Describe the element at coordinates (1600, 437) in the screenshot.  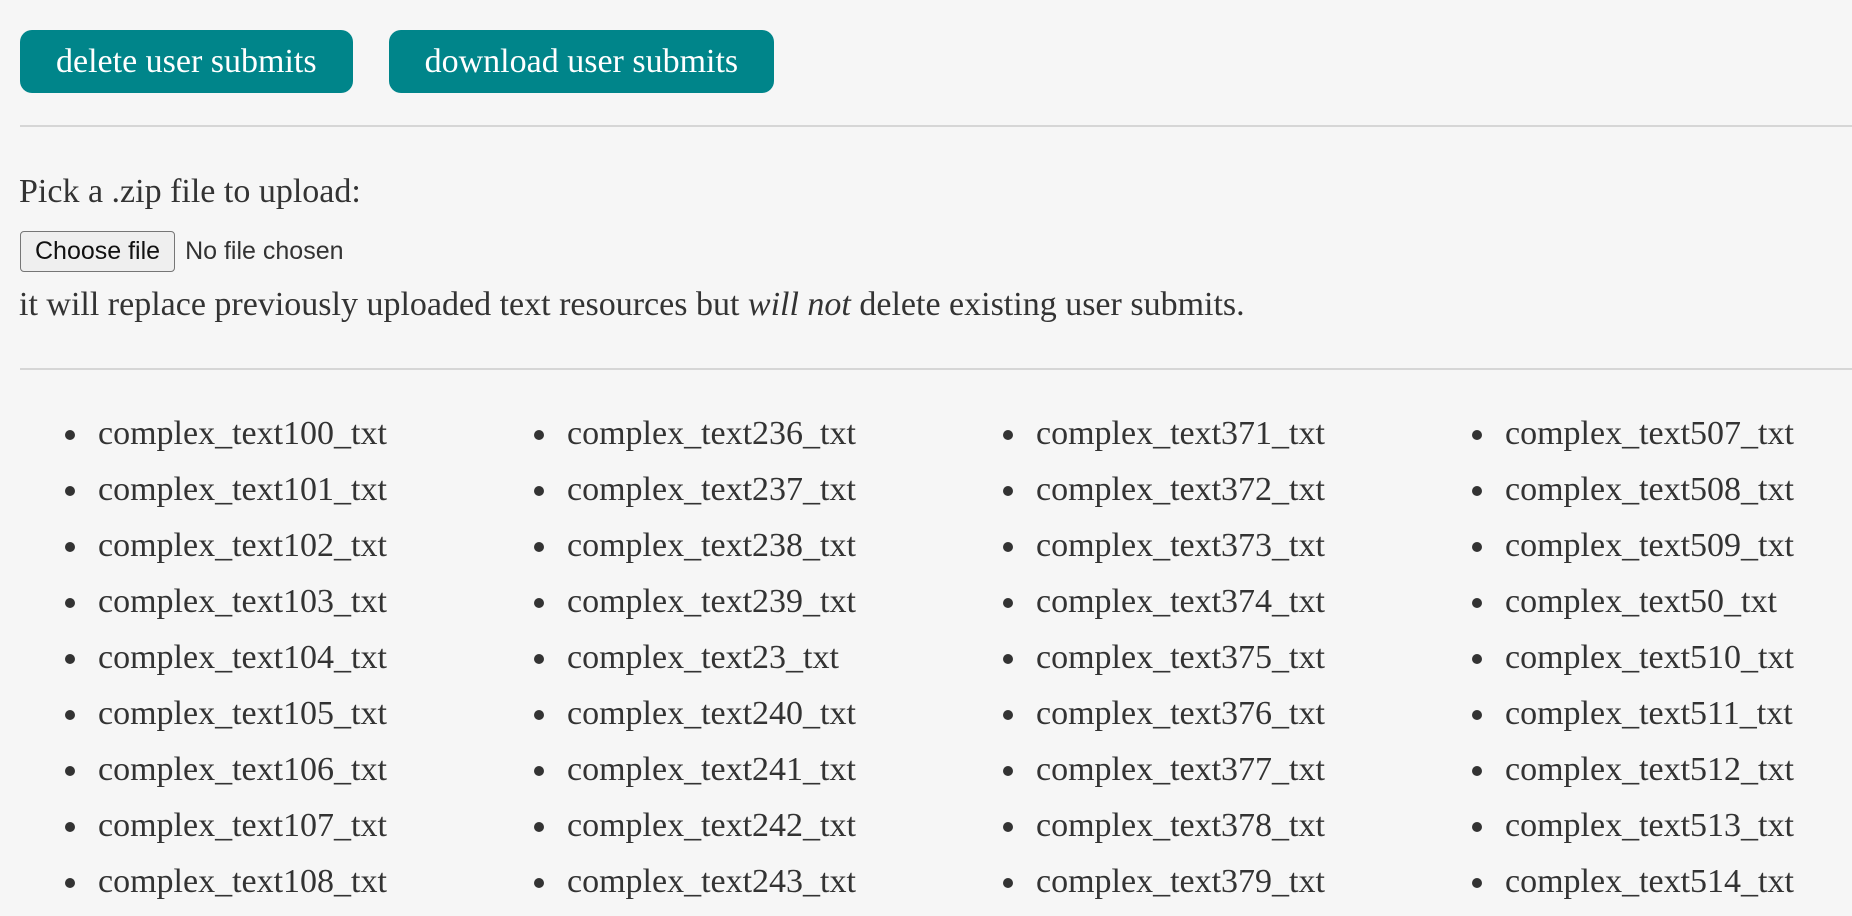
I see `list-item: complex_text507_txt` at that location.